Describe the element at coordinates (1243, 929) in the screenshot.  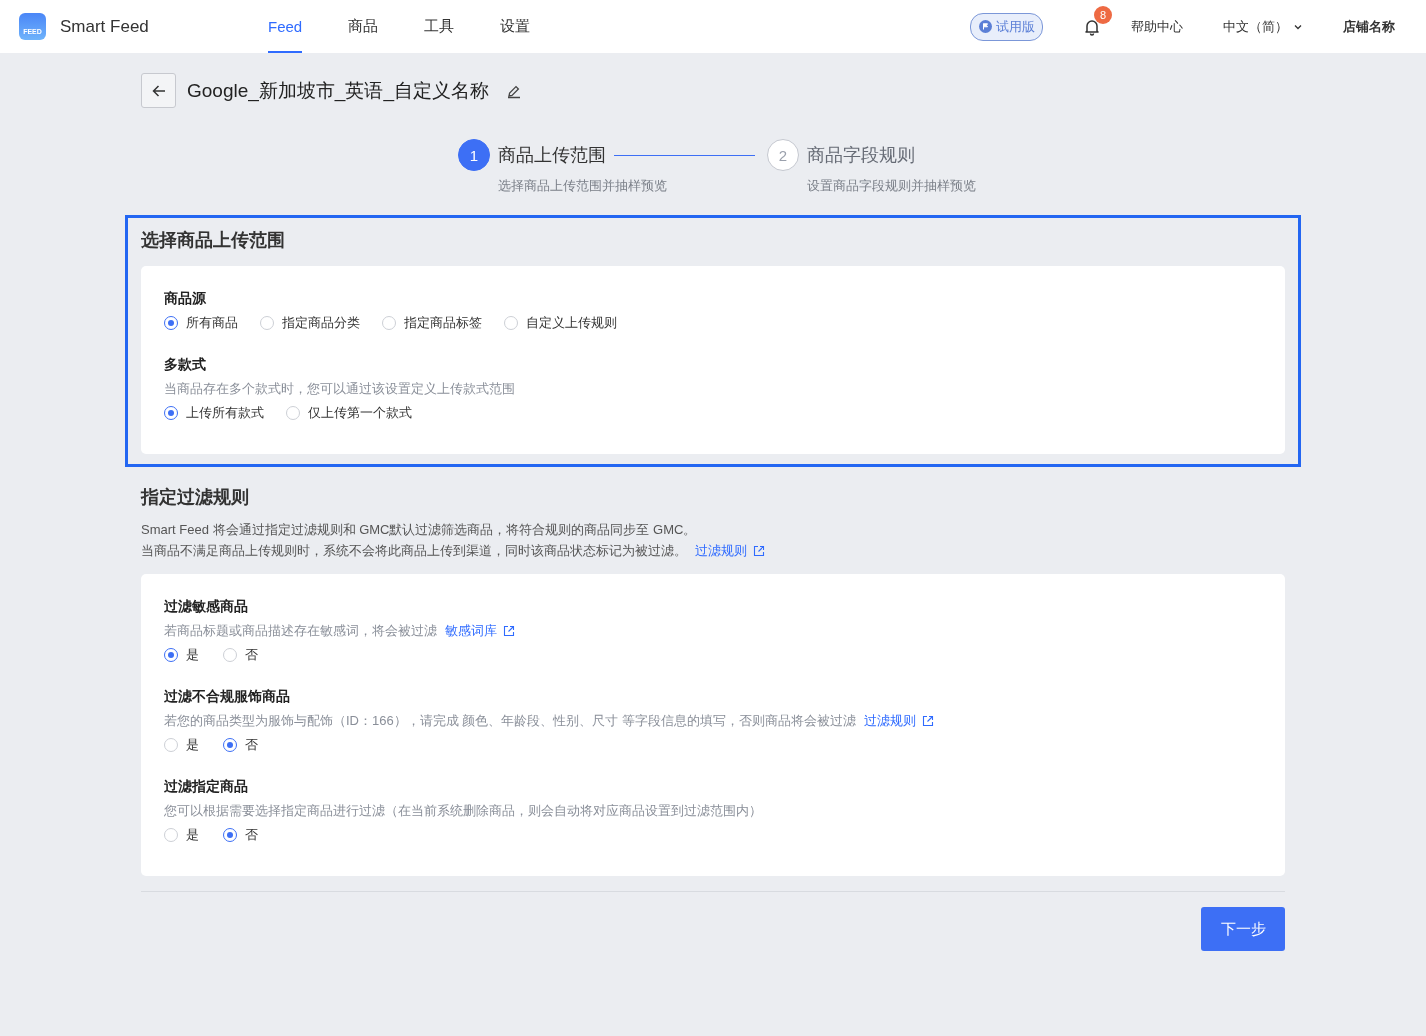
I see `next-button: 下一步` at that location.